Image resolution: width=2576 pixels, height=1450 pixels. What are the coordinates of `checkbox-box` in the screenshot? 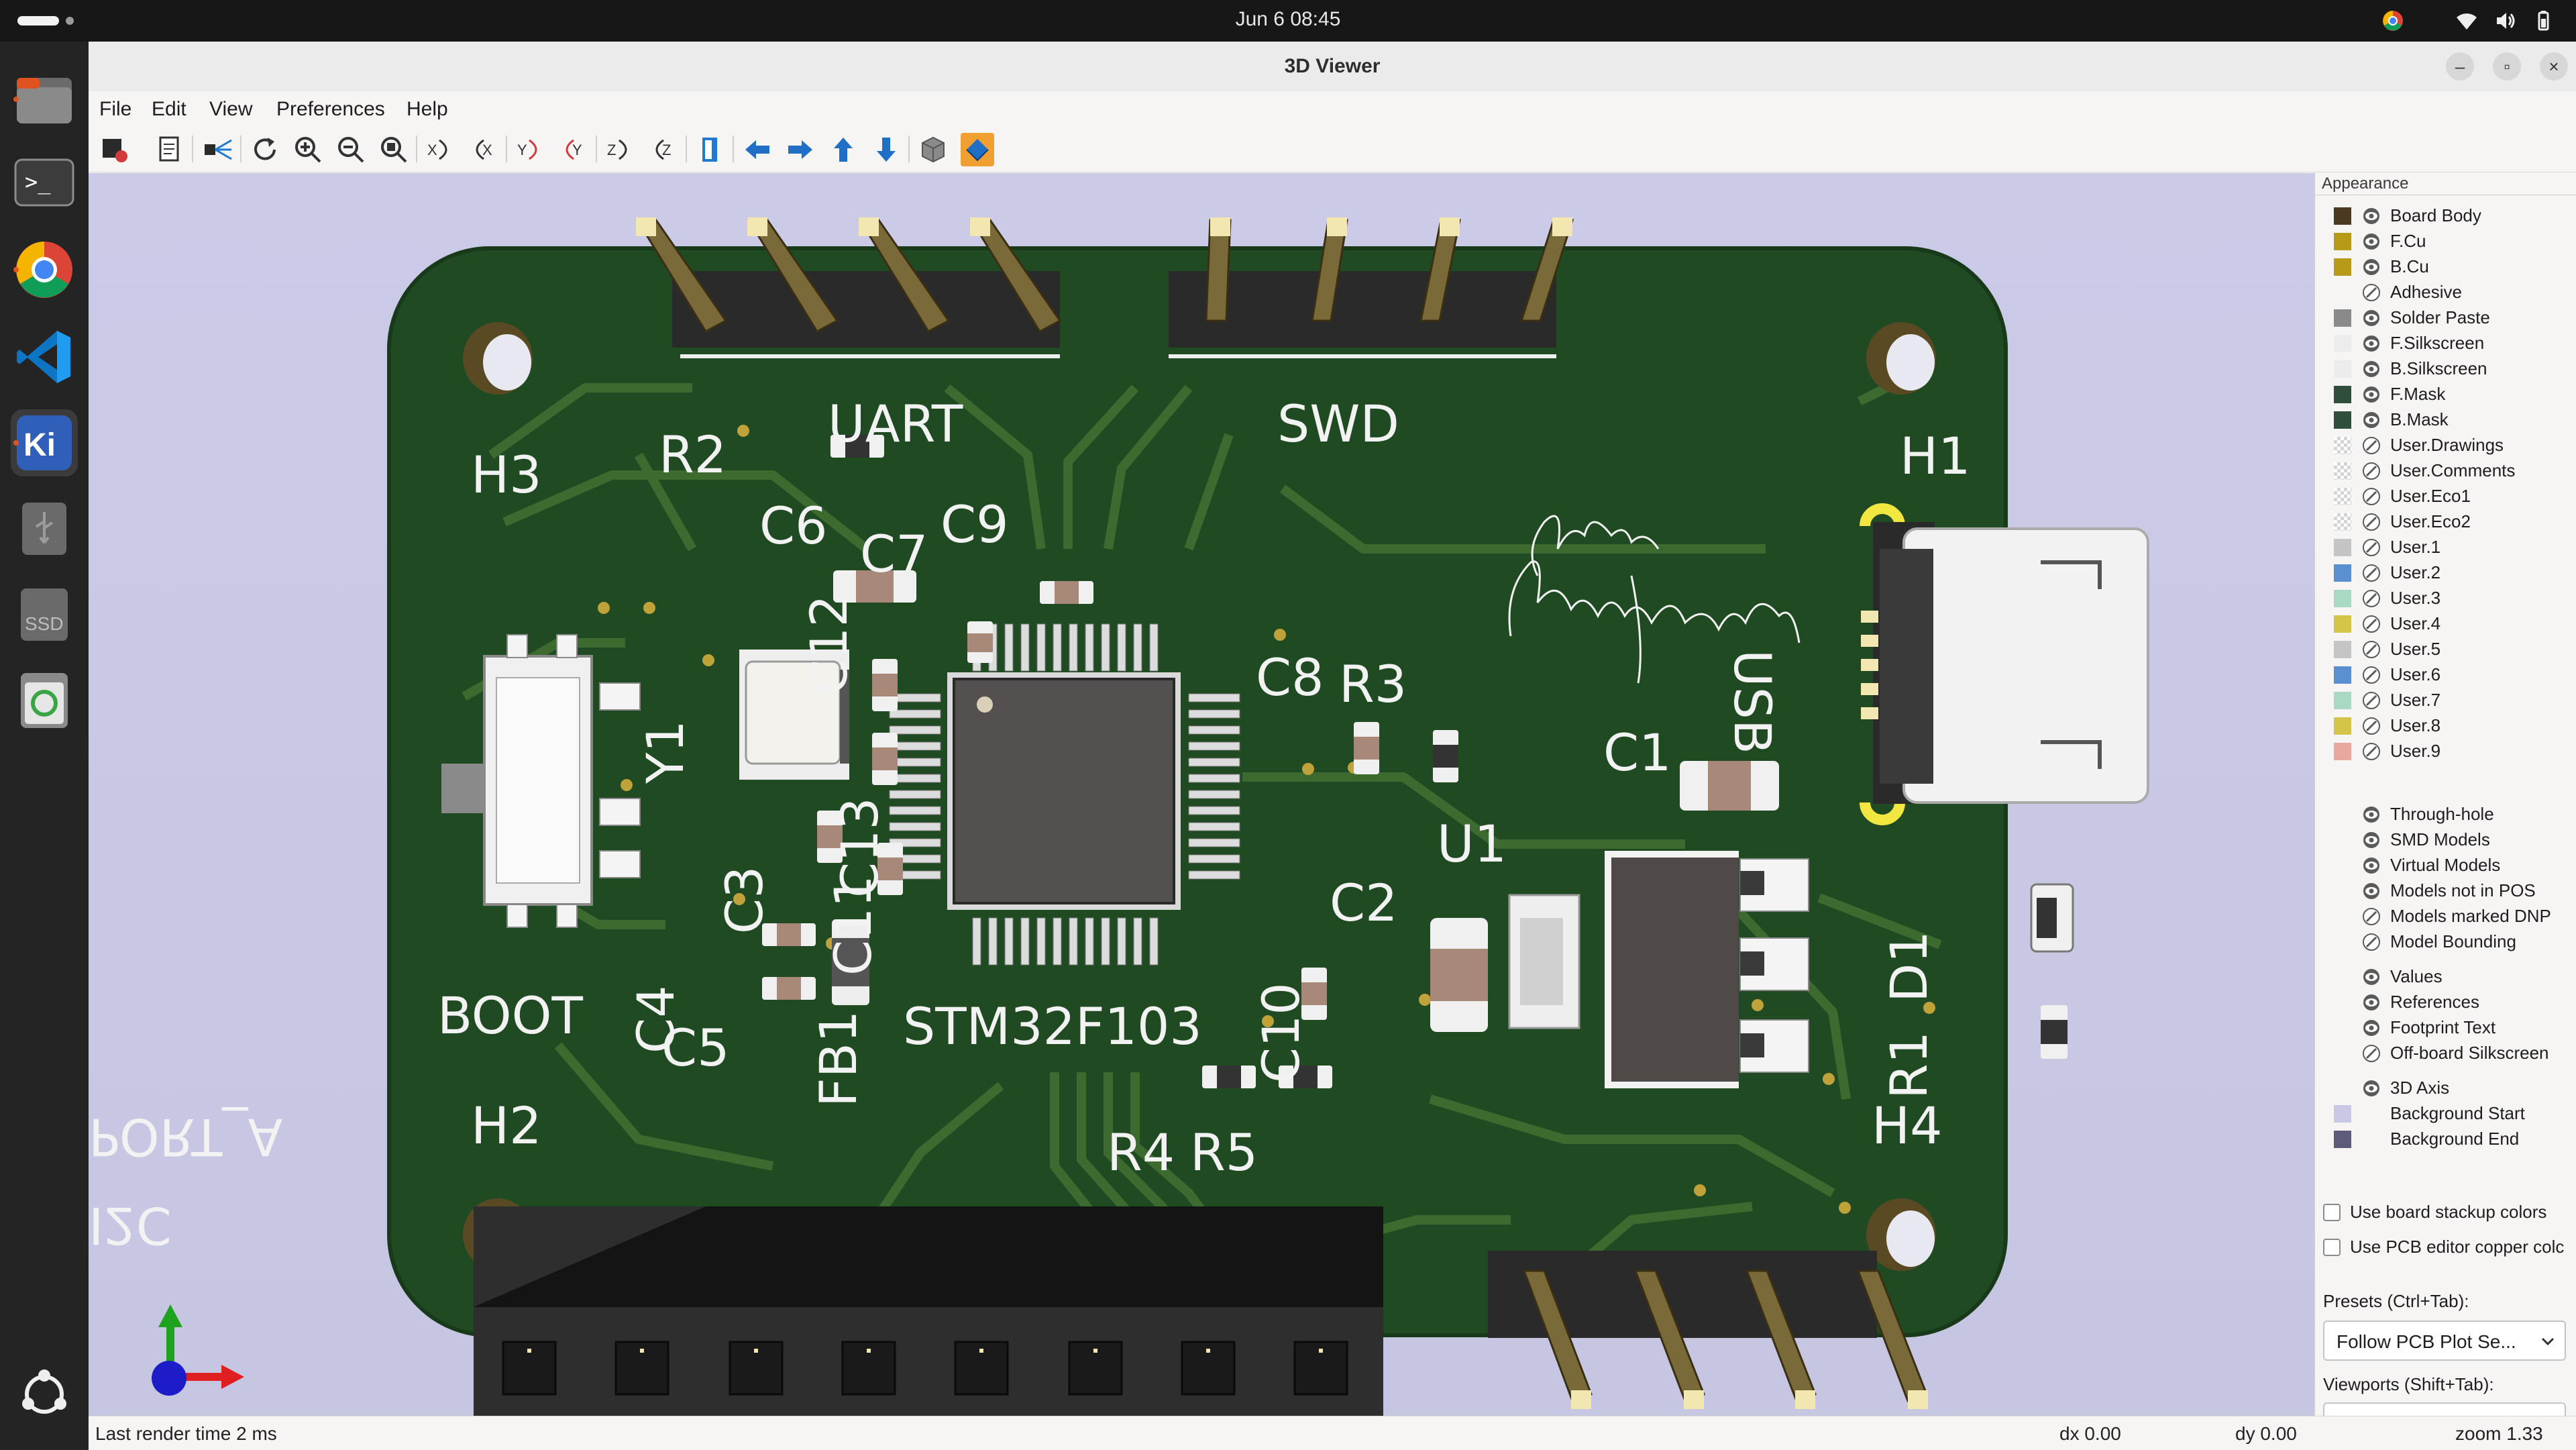 It's located at (2332, 1247).